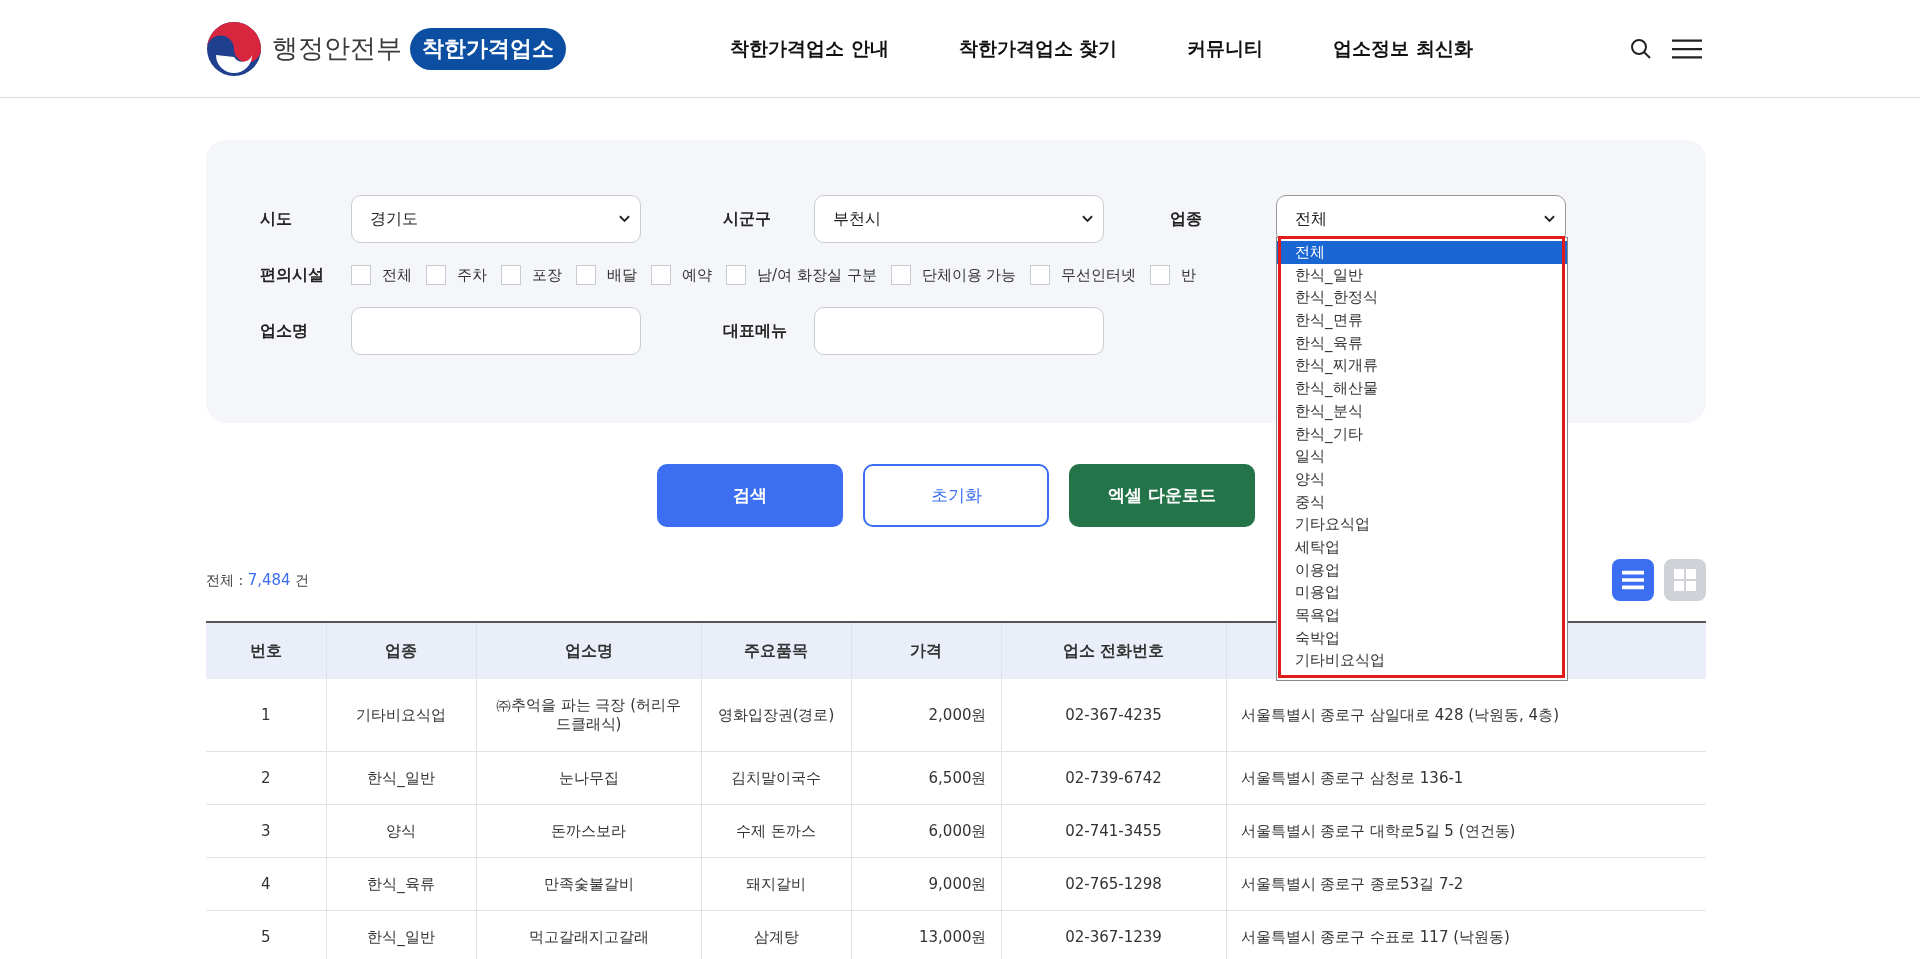 Image resolution: width=1920 pixels, height=959 pixels. I want to click on table-cell: 02-367-1239, so click(1113, 937).